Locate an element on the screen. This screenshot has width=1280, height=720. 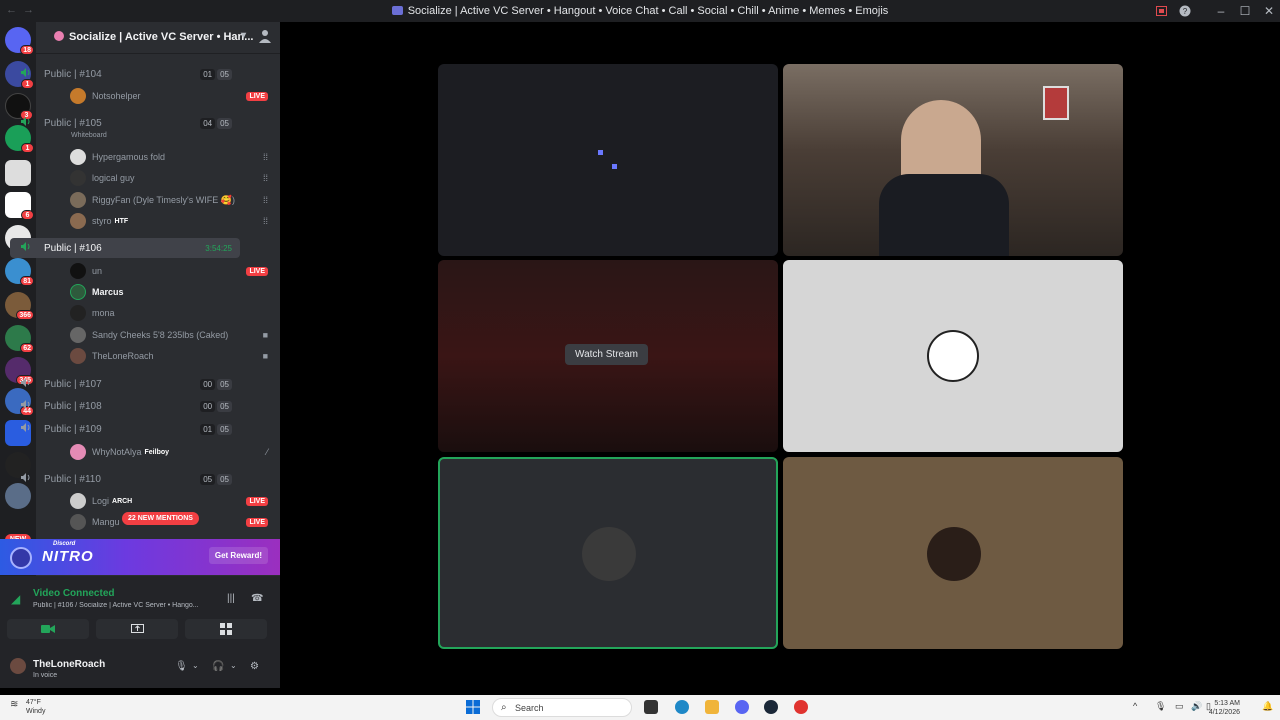
stream-tile: Watch Stream is located at coordinates (608, 356).